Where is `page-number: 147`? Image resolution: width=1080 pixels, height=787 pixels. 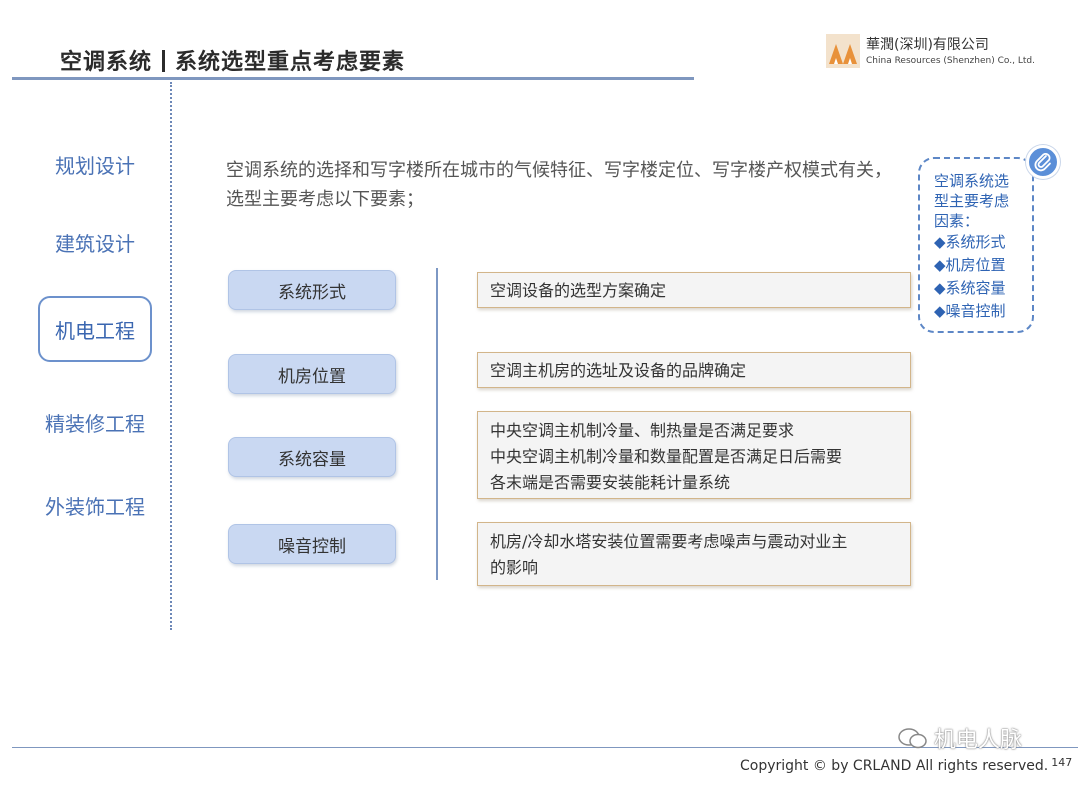 page-number: 147 is located at coordinates (1062, 762).